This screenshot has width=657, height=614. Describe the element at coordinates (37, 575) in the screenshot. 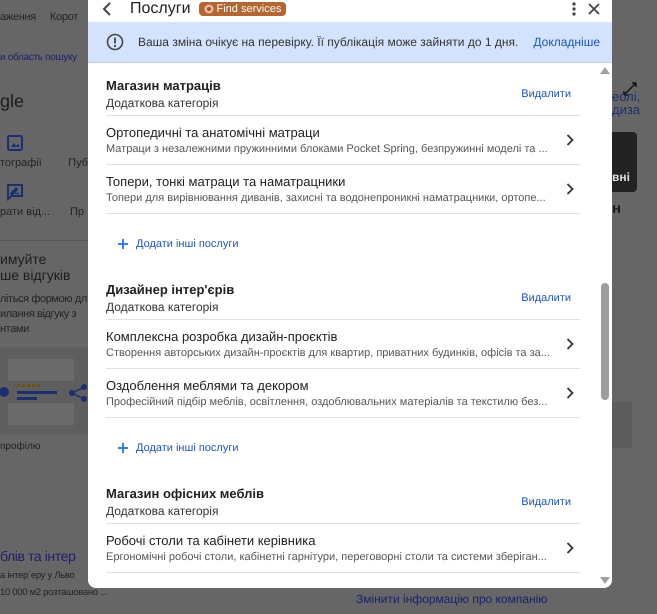

I see `listing-text: а інтер`еру у Льво` at that location.